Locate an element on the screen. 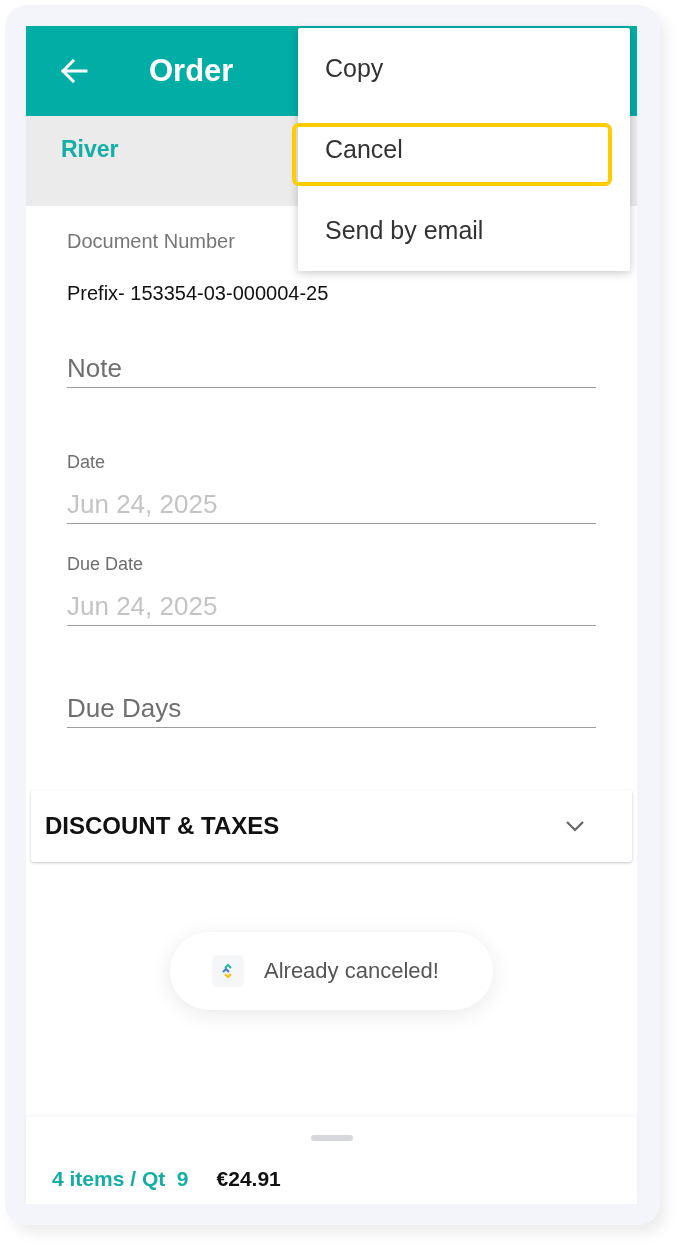 This screenshot has width=683, height=1250. drag-handle is located at coordinates (331, 1138).